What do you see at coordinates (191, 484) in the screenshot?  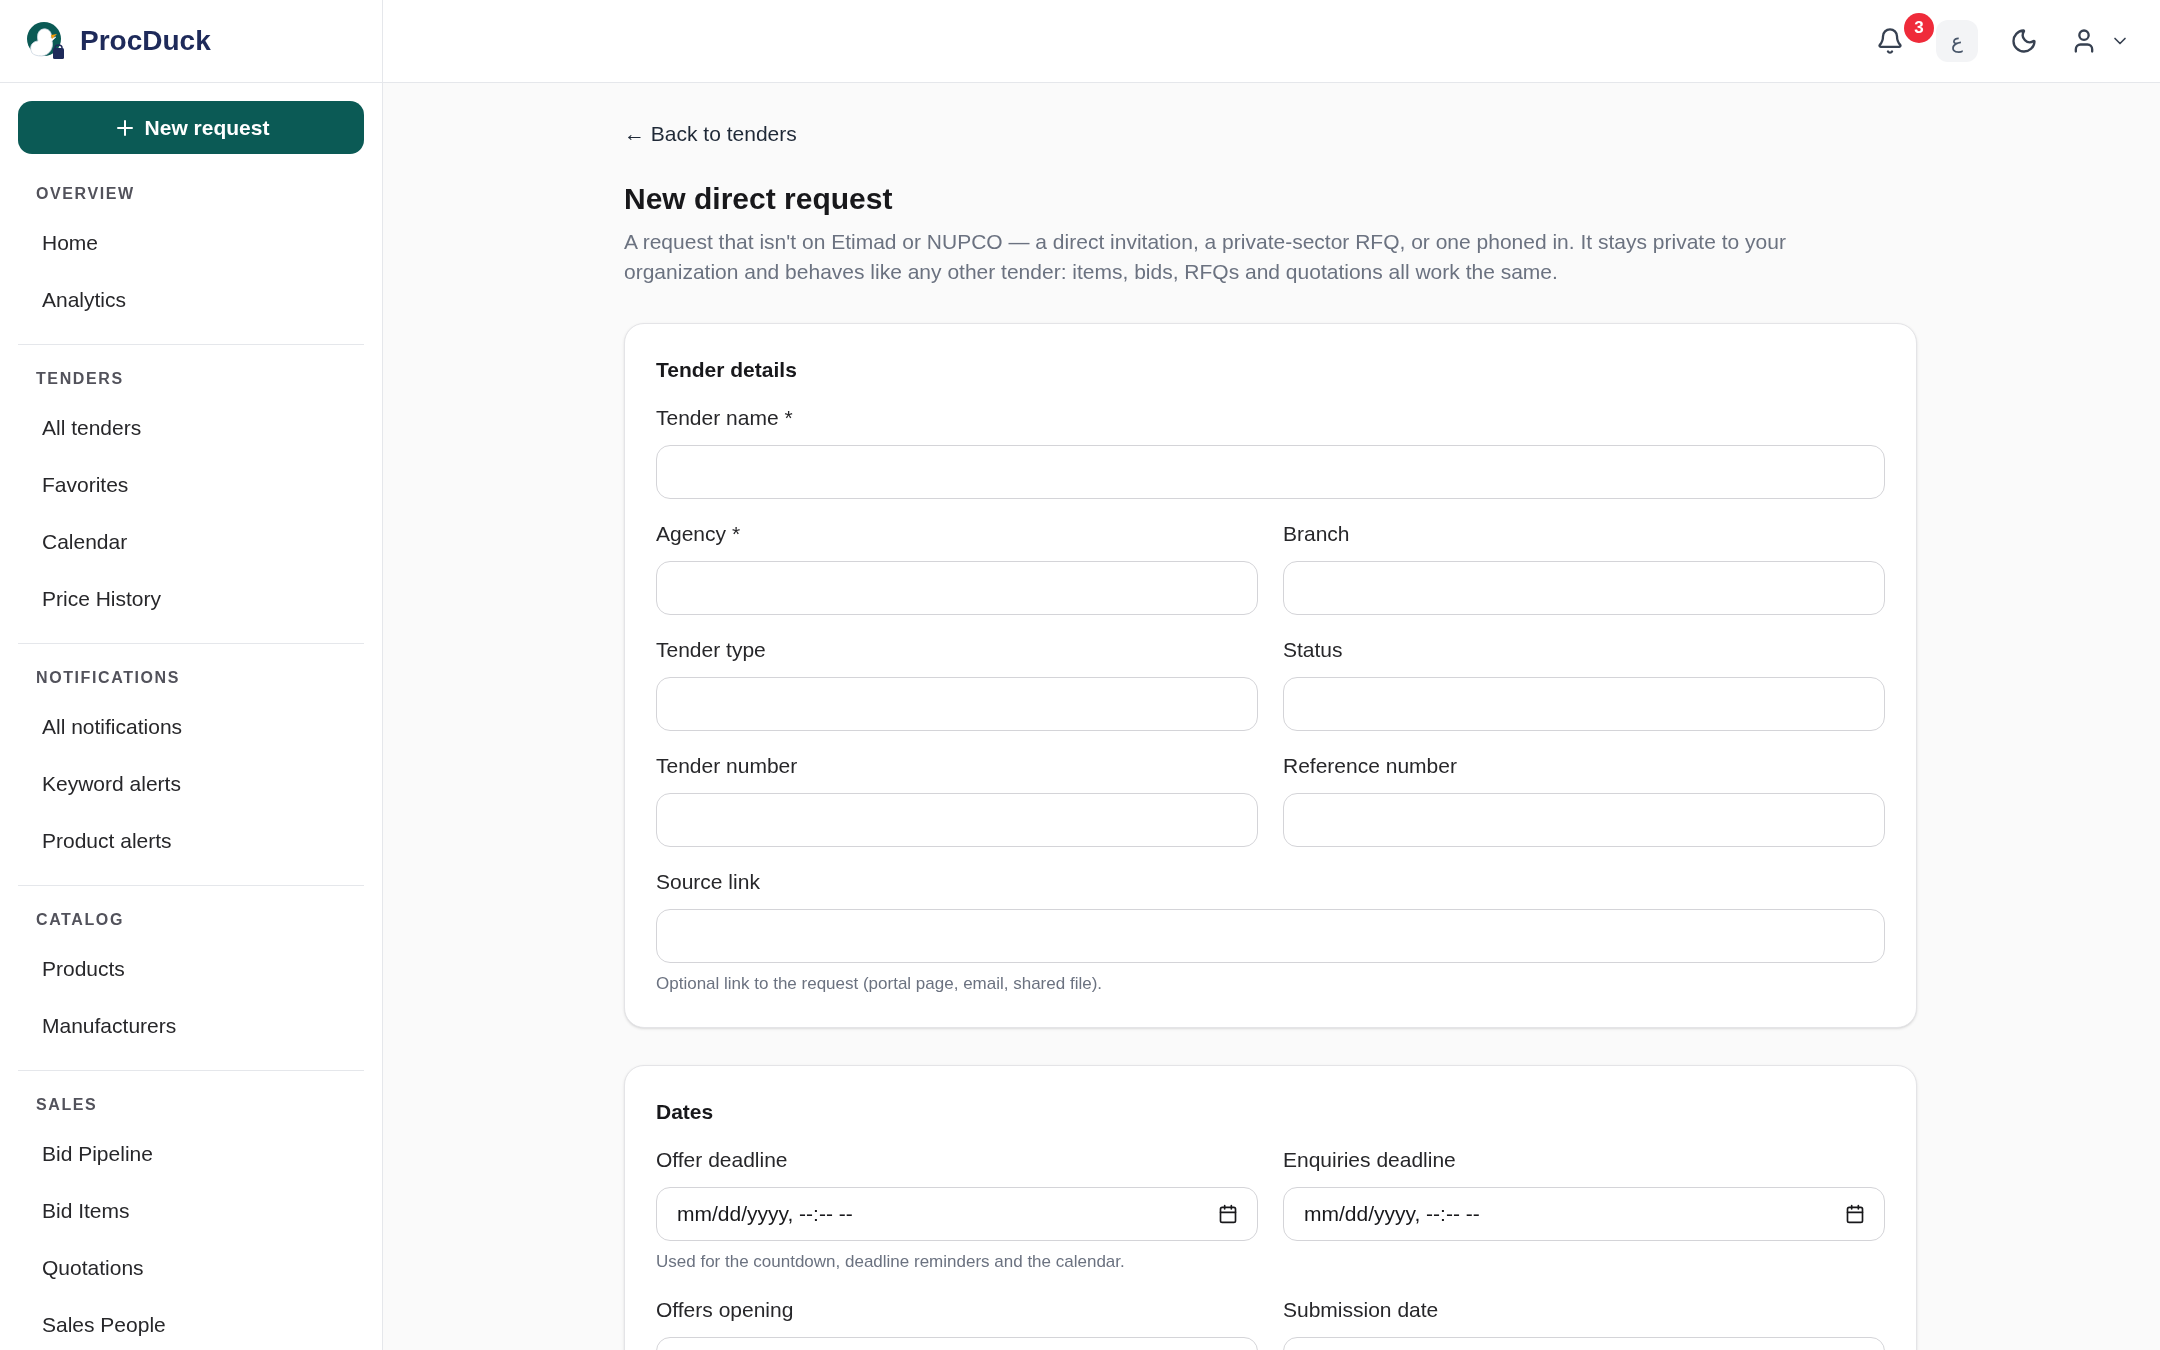 I see `sidebar-item: Favorites` at bounding box center [191, 484].